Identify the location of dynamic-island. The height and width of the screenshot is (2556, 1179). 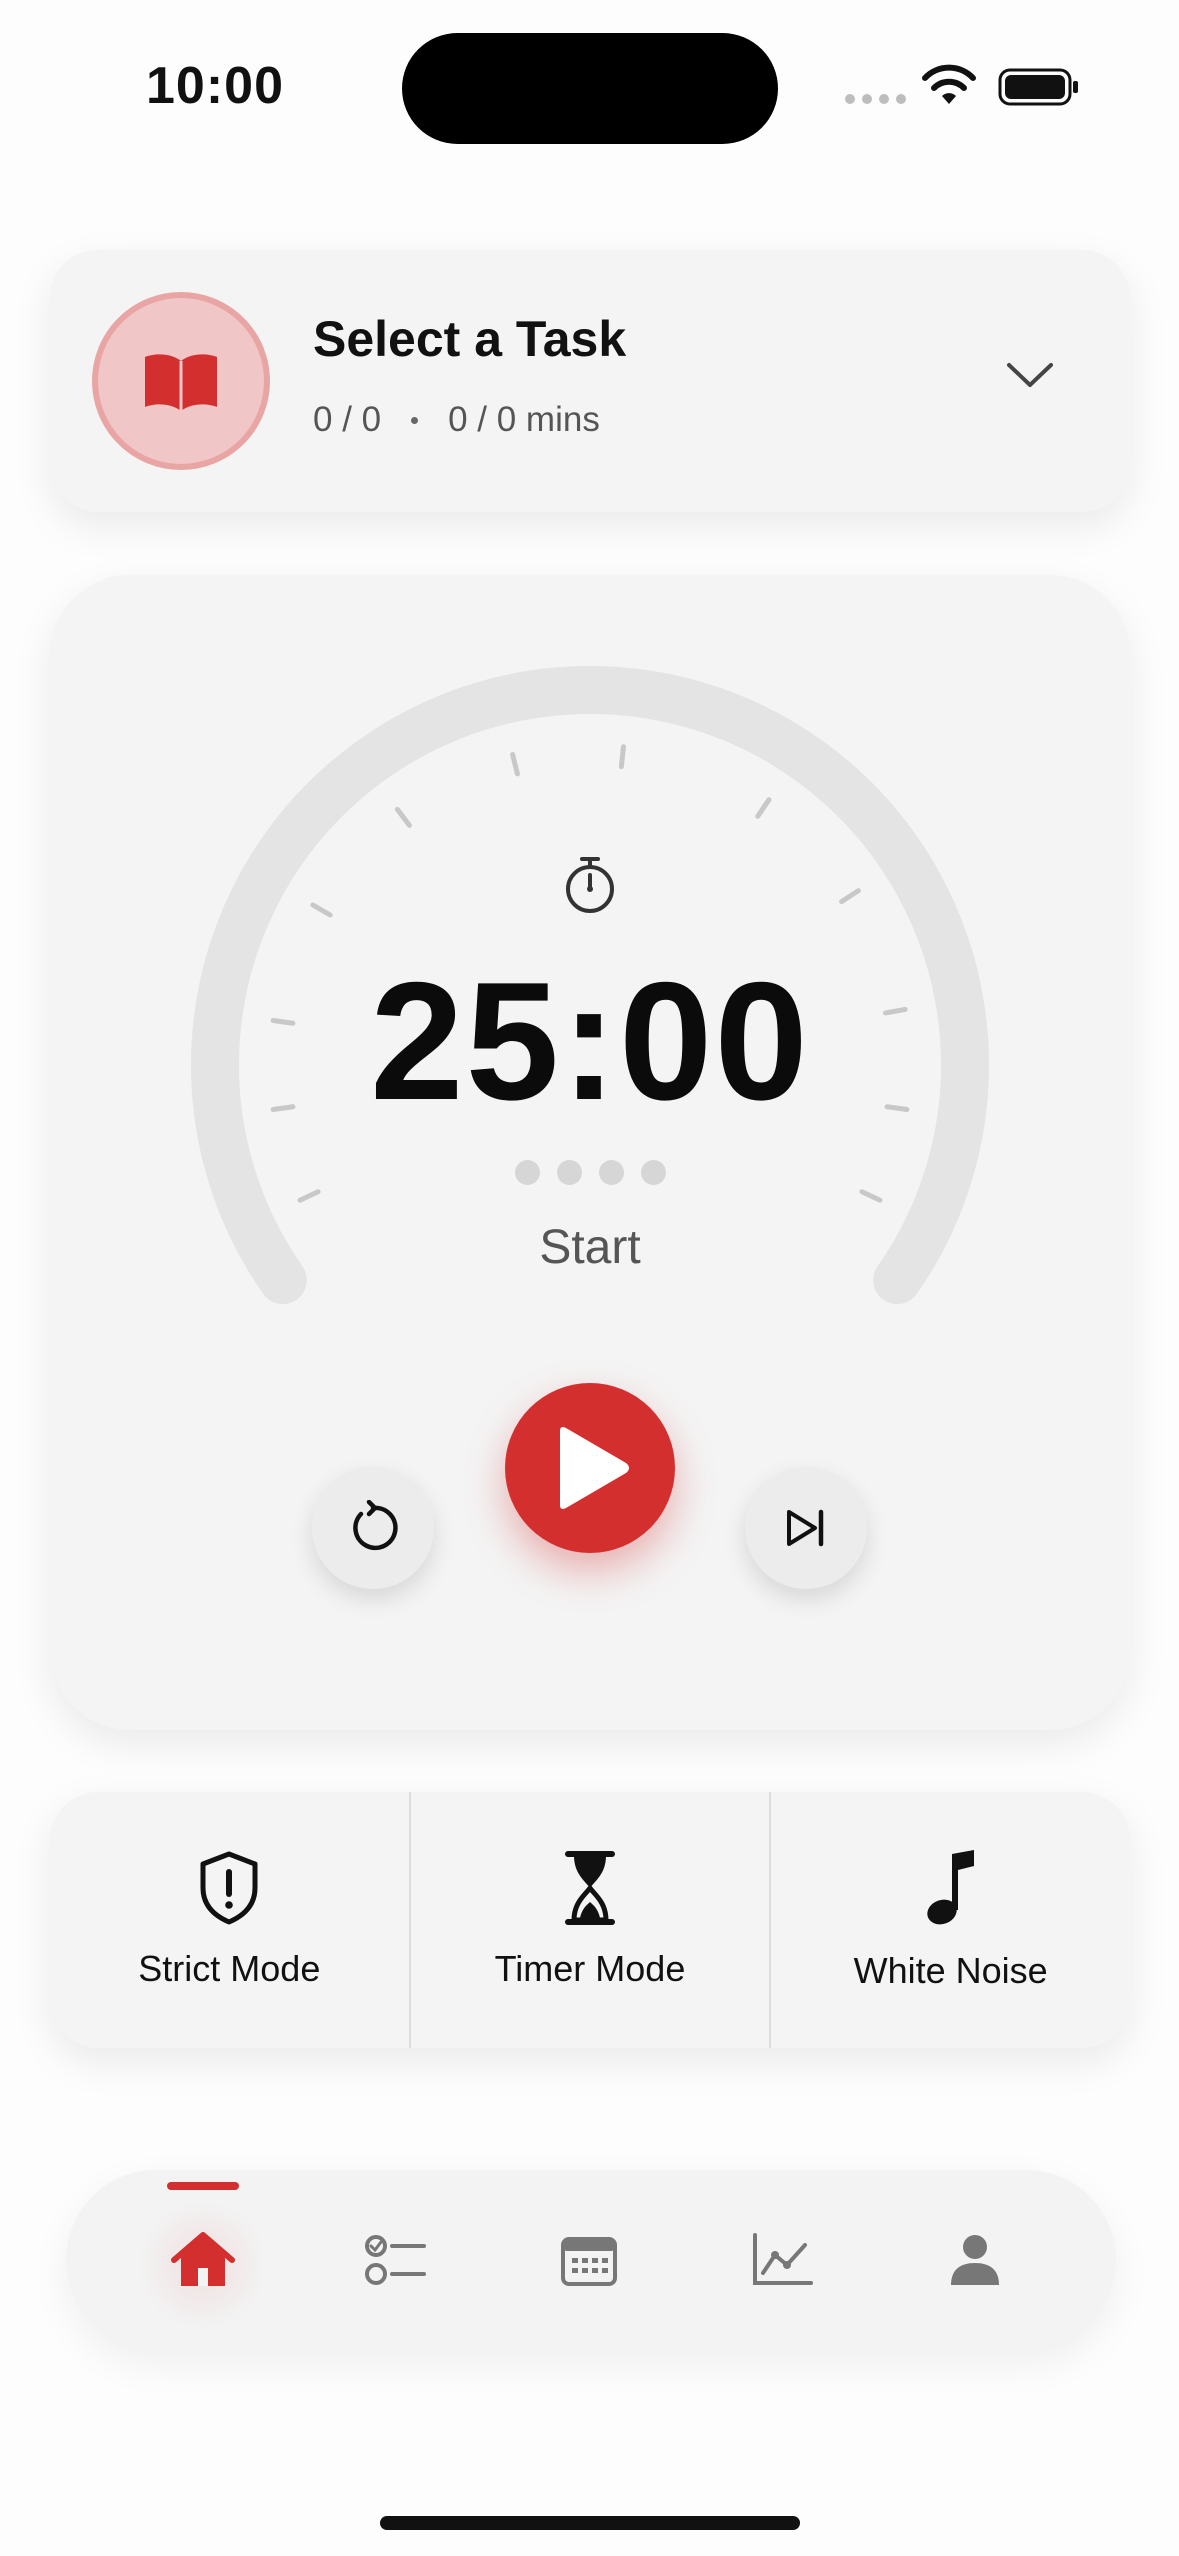
(590, 88).